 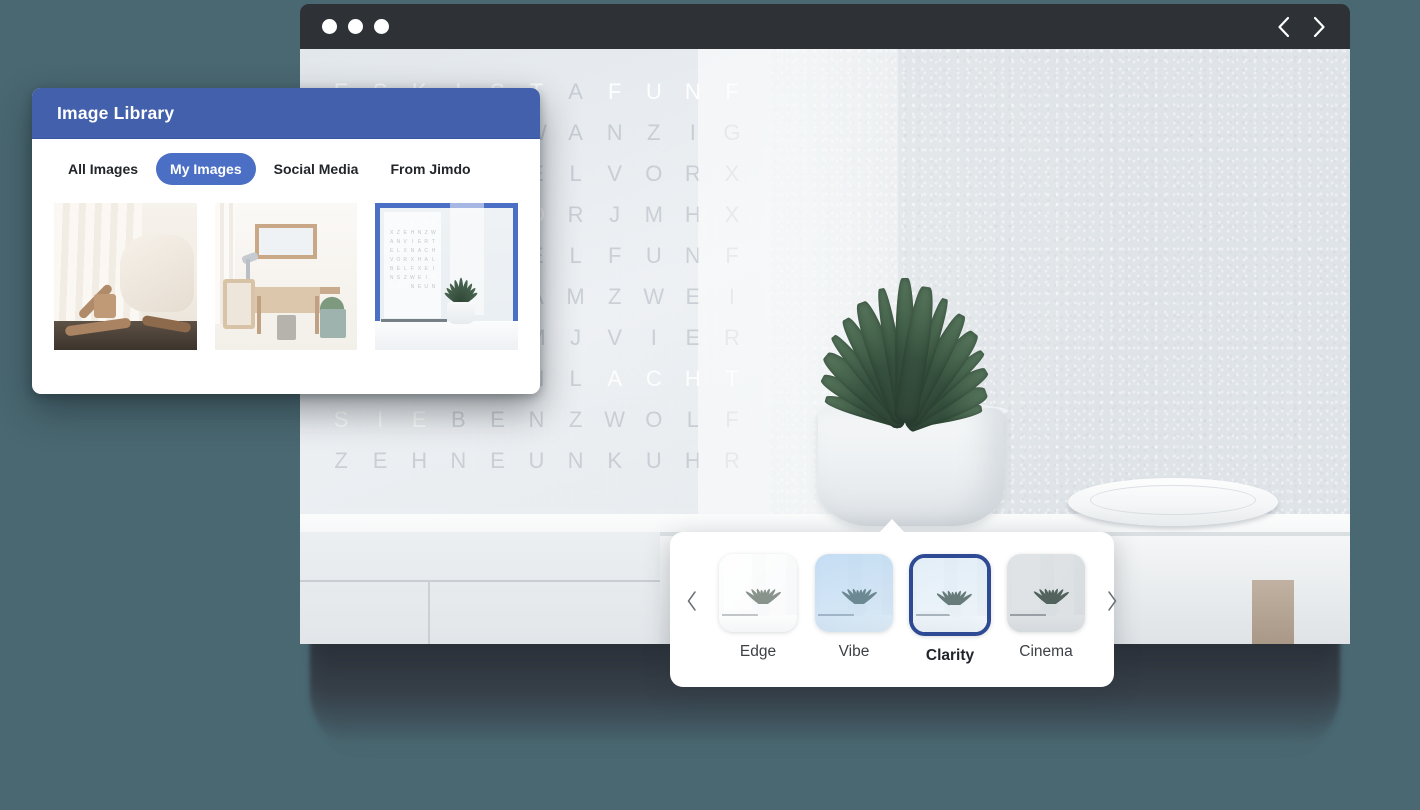 I want to click on desk-leg-right, so click(x=316, y=314).